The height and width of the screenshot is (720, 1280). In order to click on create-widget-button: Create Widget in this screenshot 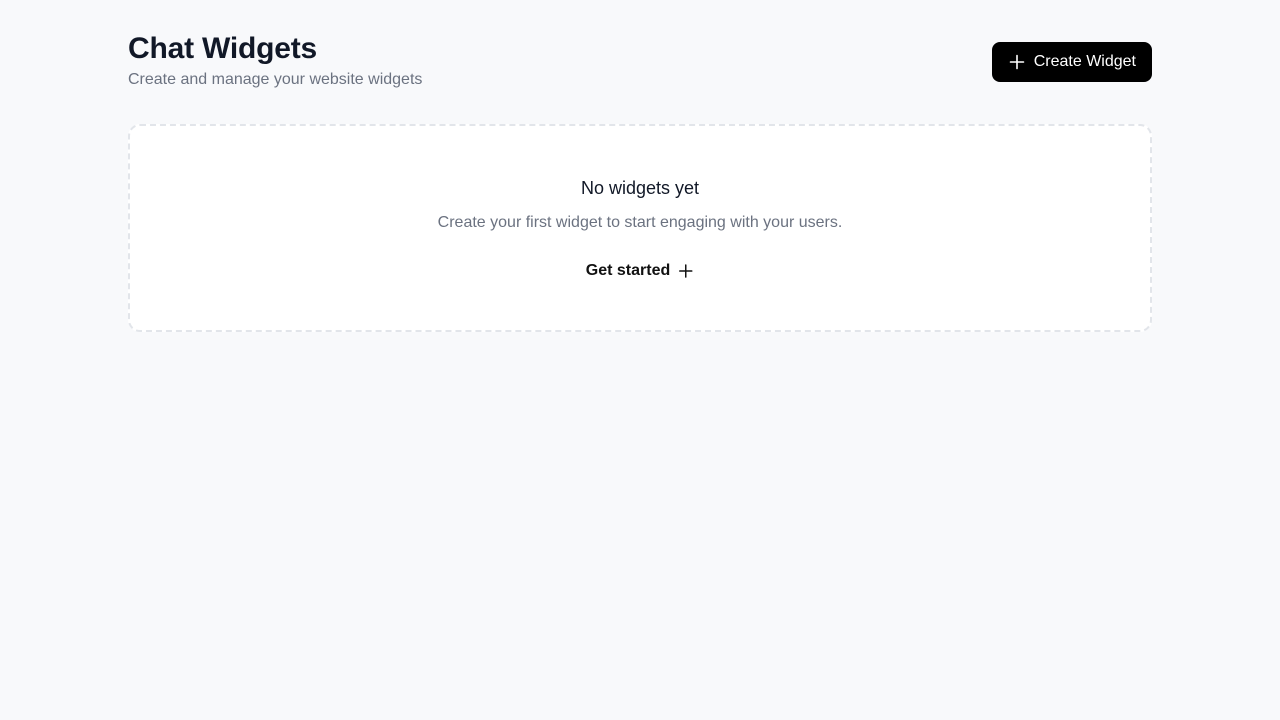, I will do `click(1071, 62)`.